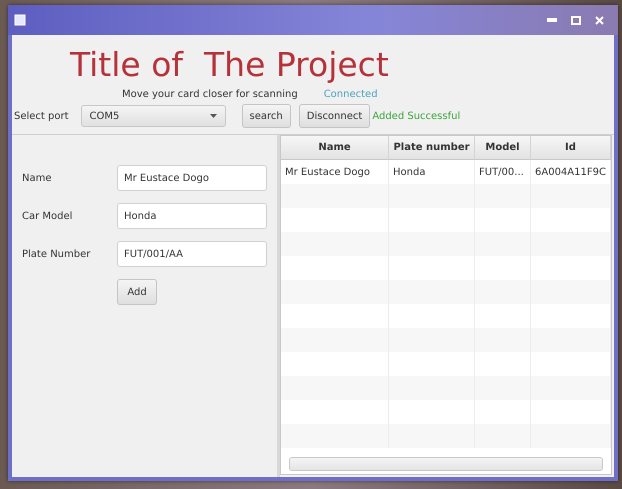 Image resolution: width=622 pixels, height=489 pixels. I want to click on caret-icon, so click(213, 116).